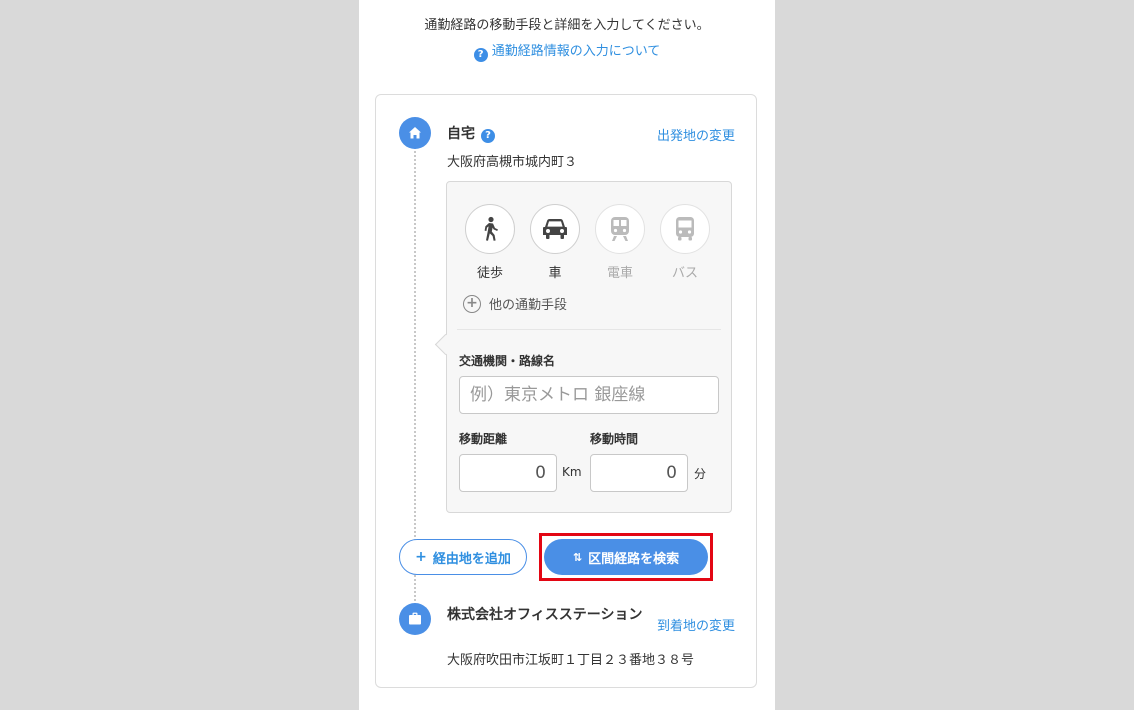  What do you see at coordinates (572, 472) in the screenshot?
I see `distance-unit: Km` at bounding box center [572, 472].